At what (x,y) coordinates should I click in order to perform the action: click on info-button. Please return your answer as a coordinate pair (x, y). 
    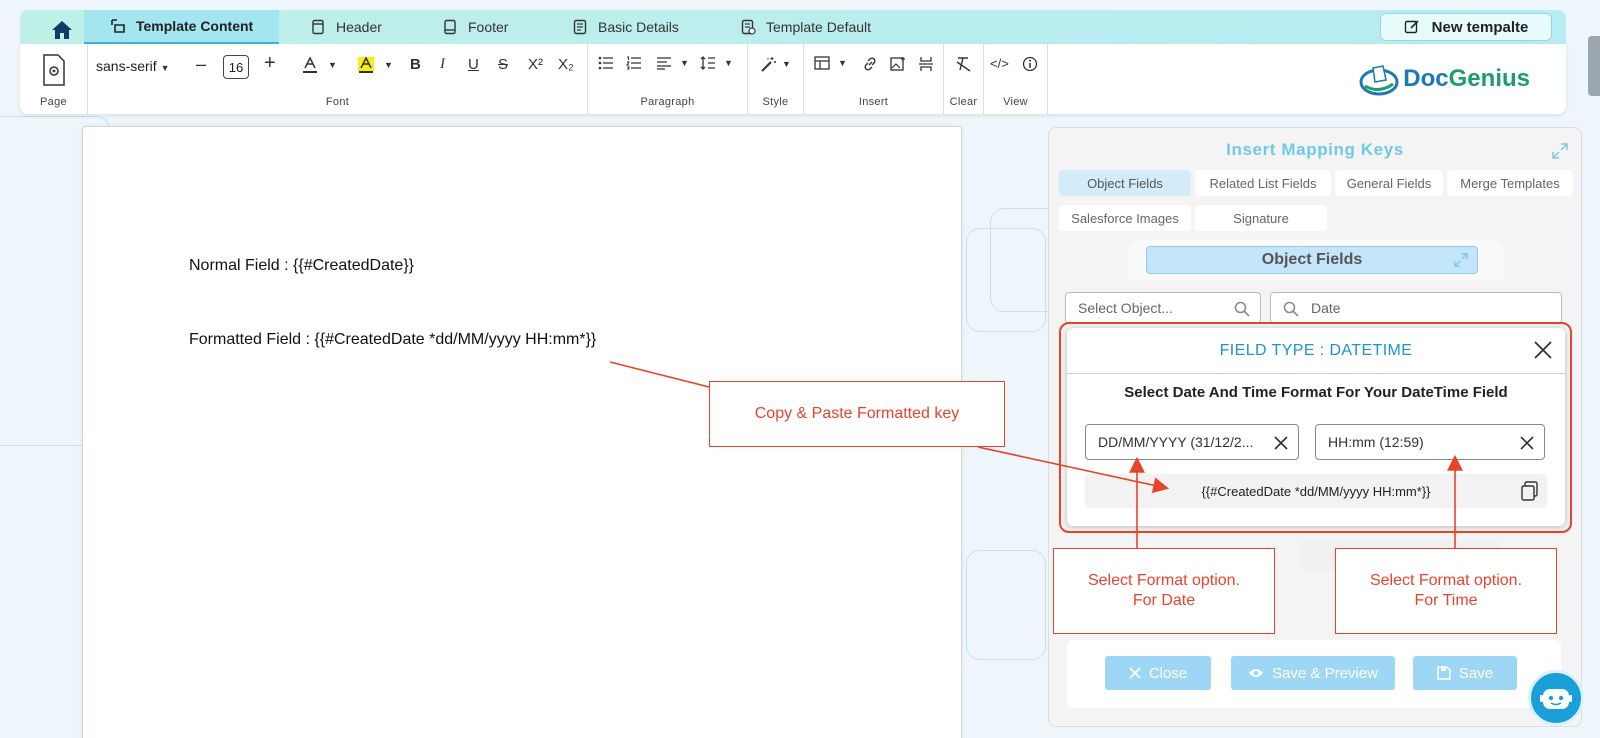
    Looking at the image, I should click on (1030, 64).